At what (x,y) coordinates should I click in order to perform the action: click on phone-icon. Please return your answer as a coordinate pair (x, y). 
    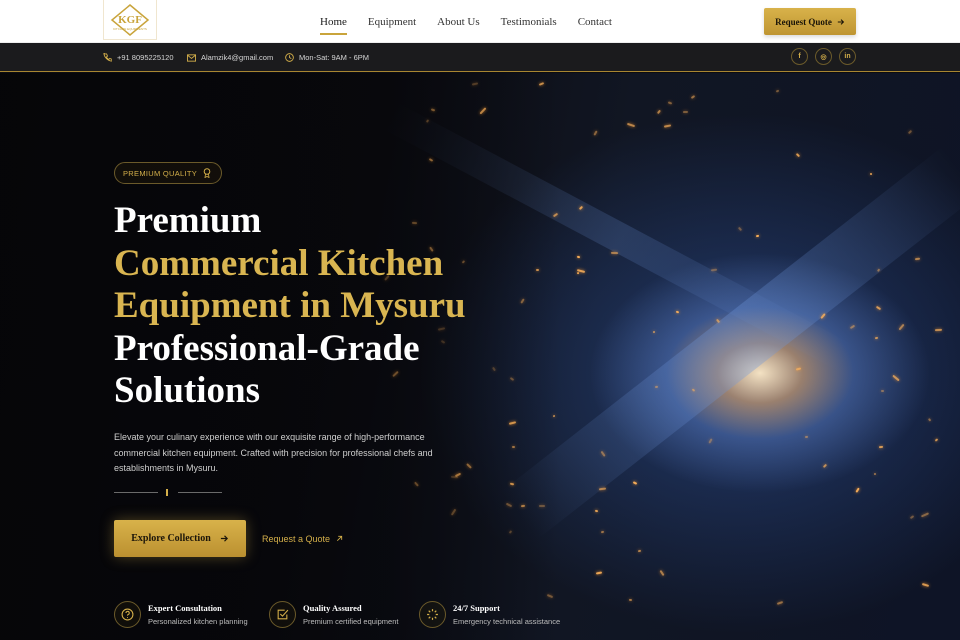
    Looking at the image, I should click on (107, 57).